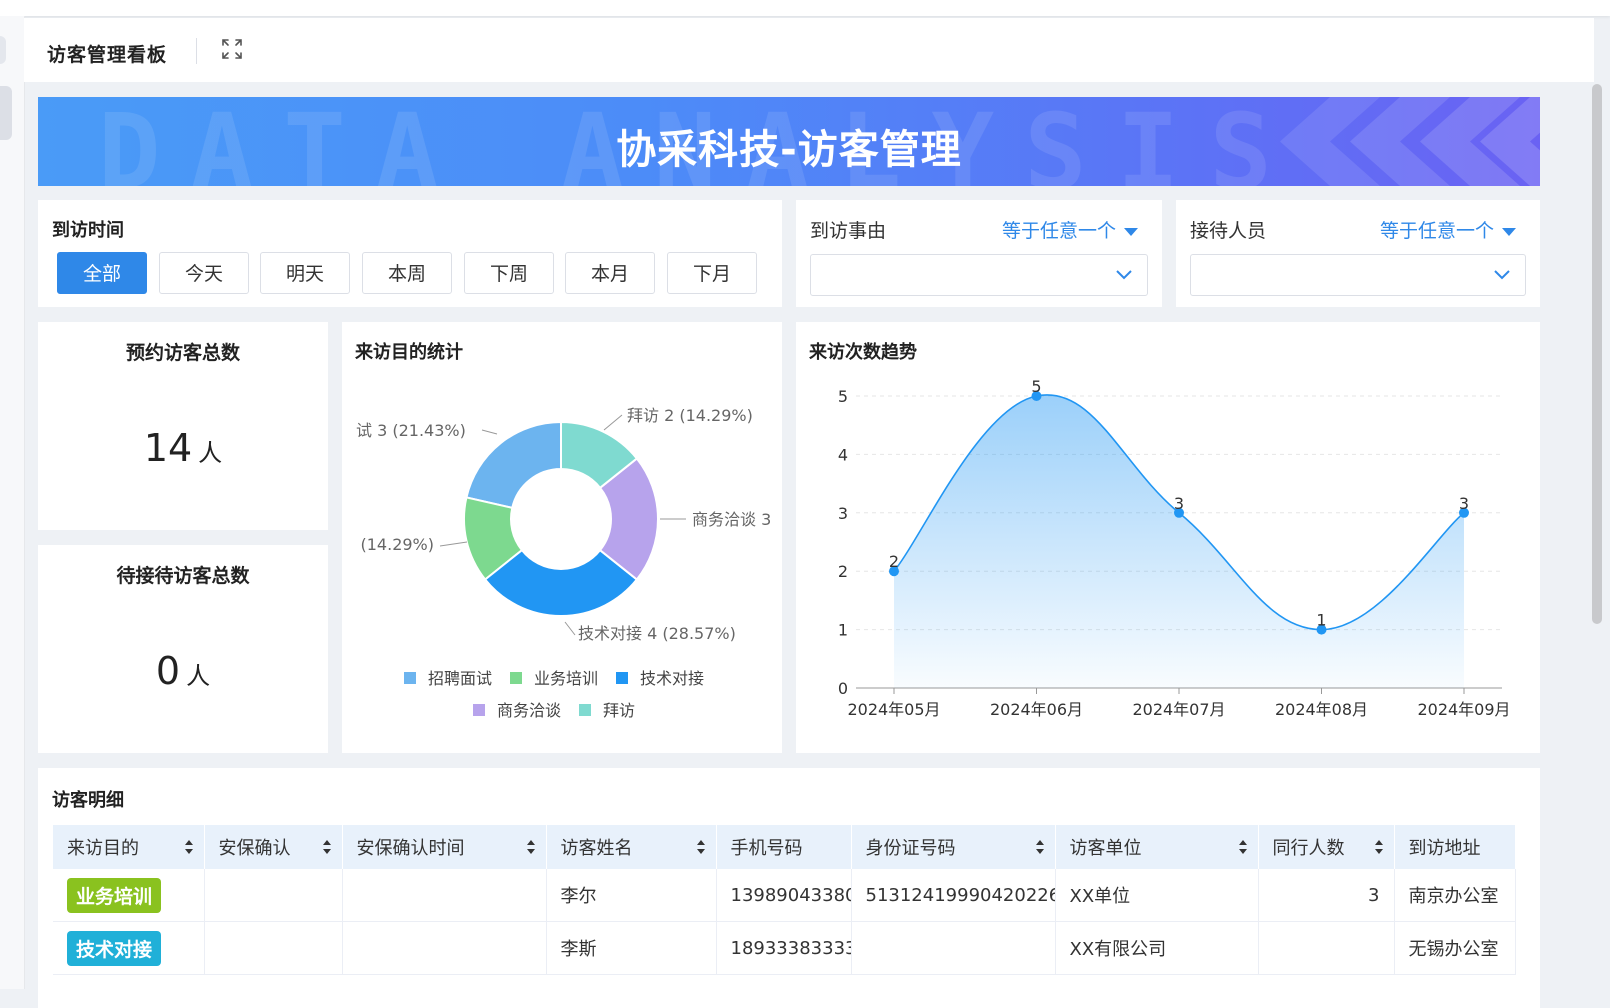  What do you see at coordinates (1436, 231) in the screenshot?
I see `receiver-operator-text: 等于任意一个` at bounding box center [1436, 231].